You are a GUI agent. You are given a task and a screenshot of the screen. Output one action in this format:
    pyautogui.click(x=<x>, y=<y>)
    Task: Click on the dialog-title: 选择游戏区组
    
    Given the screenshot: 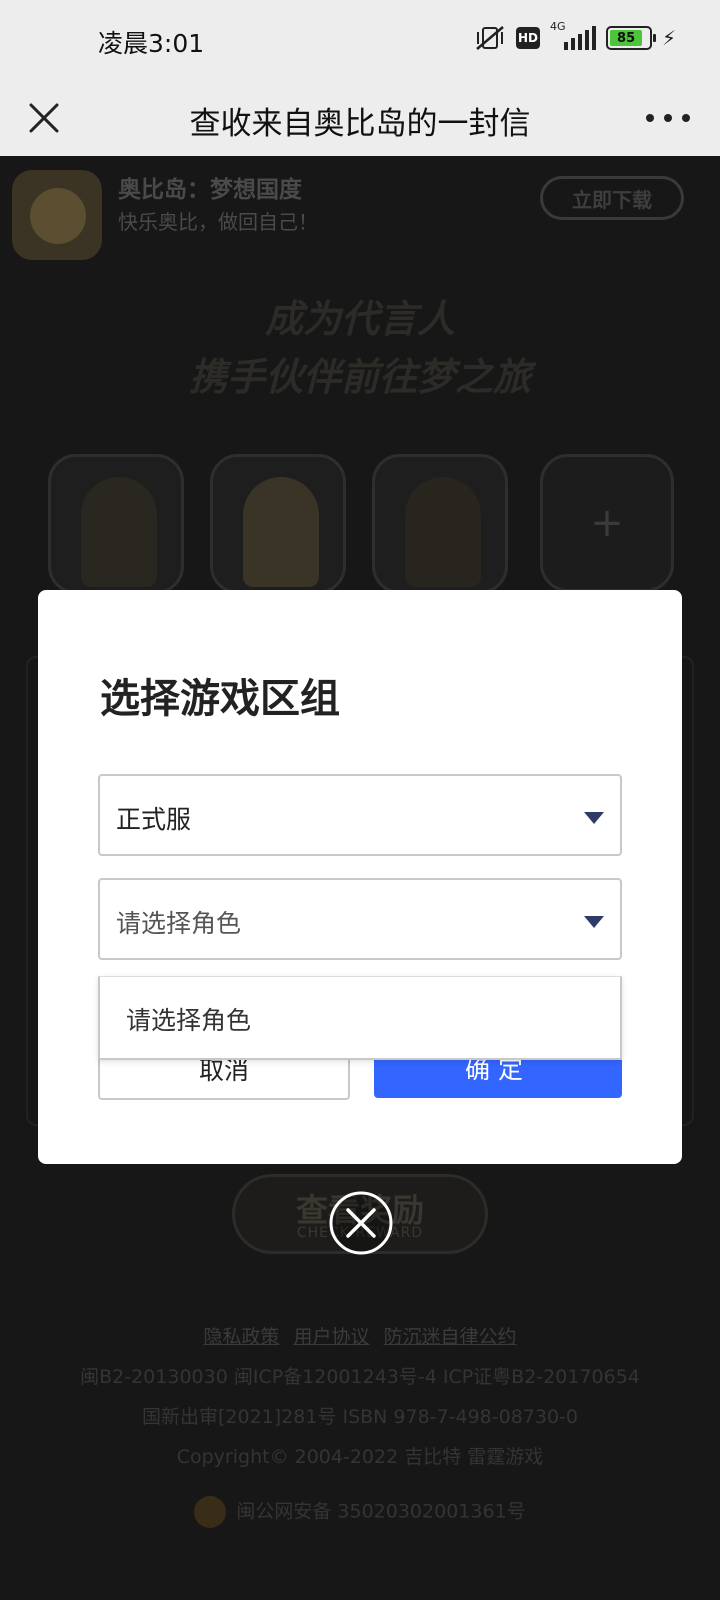 What is the action you would take?
    pyautogui.click(x=220, y=699)
    